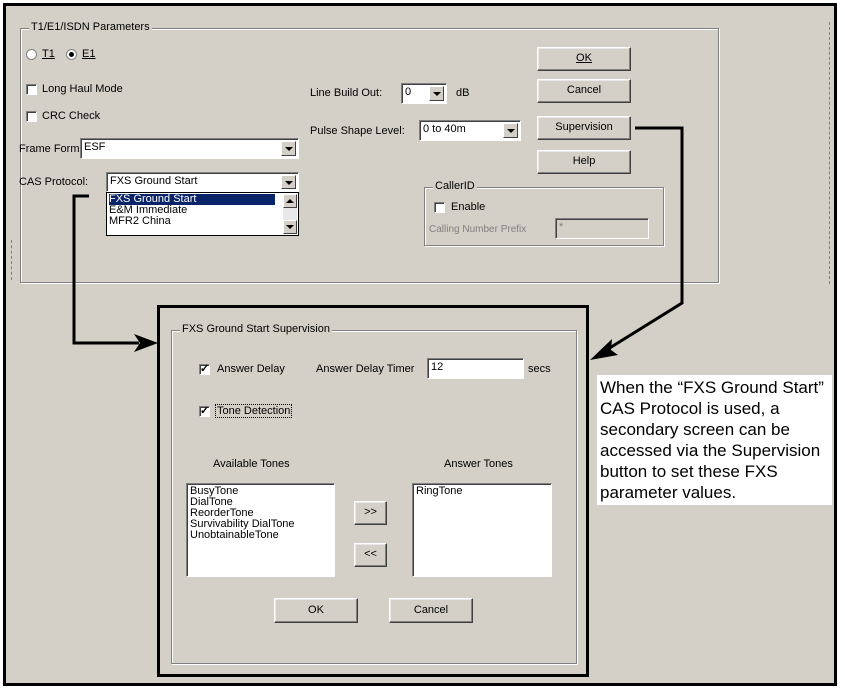  What do you see at coordinates (645, 238) in the screenshot?
I see `supervision-arrow-line` at bounding box center [645, 238].